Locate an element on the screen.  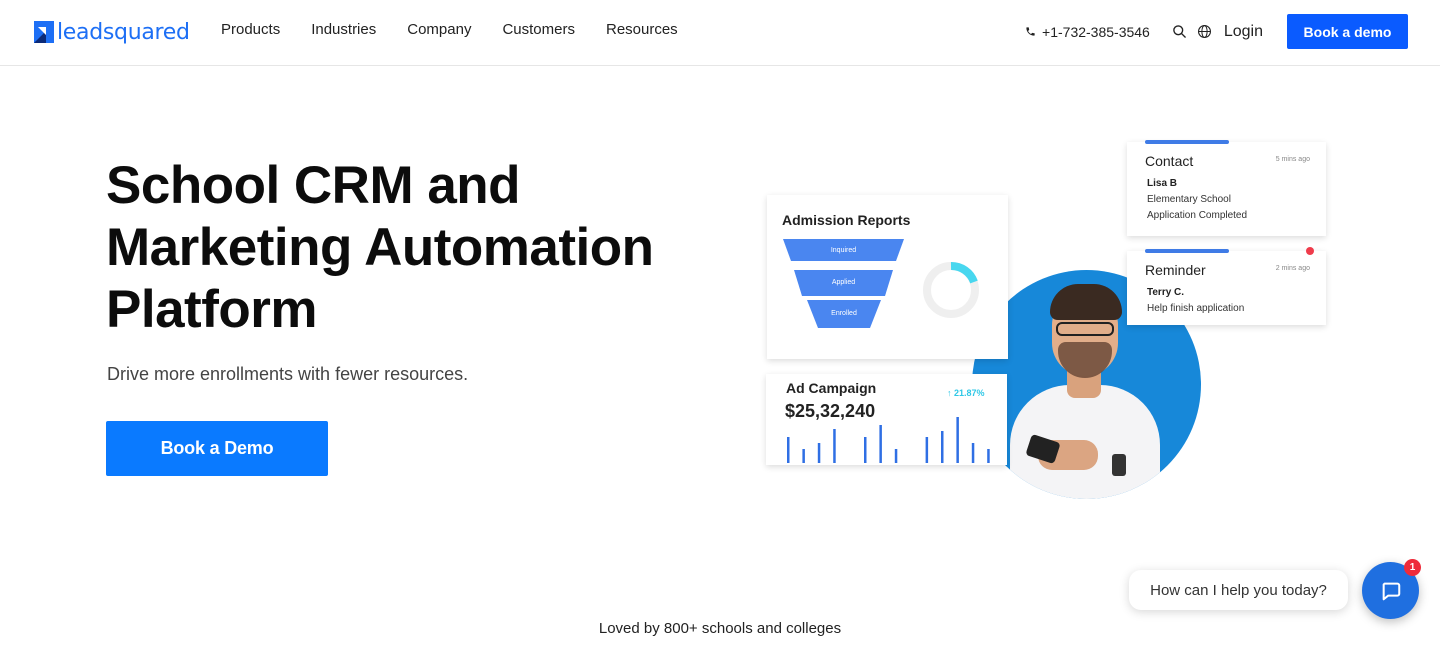
nav-company: Company is located at coordinates (439, 29).